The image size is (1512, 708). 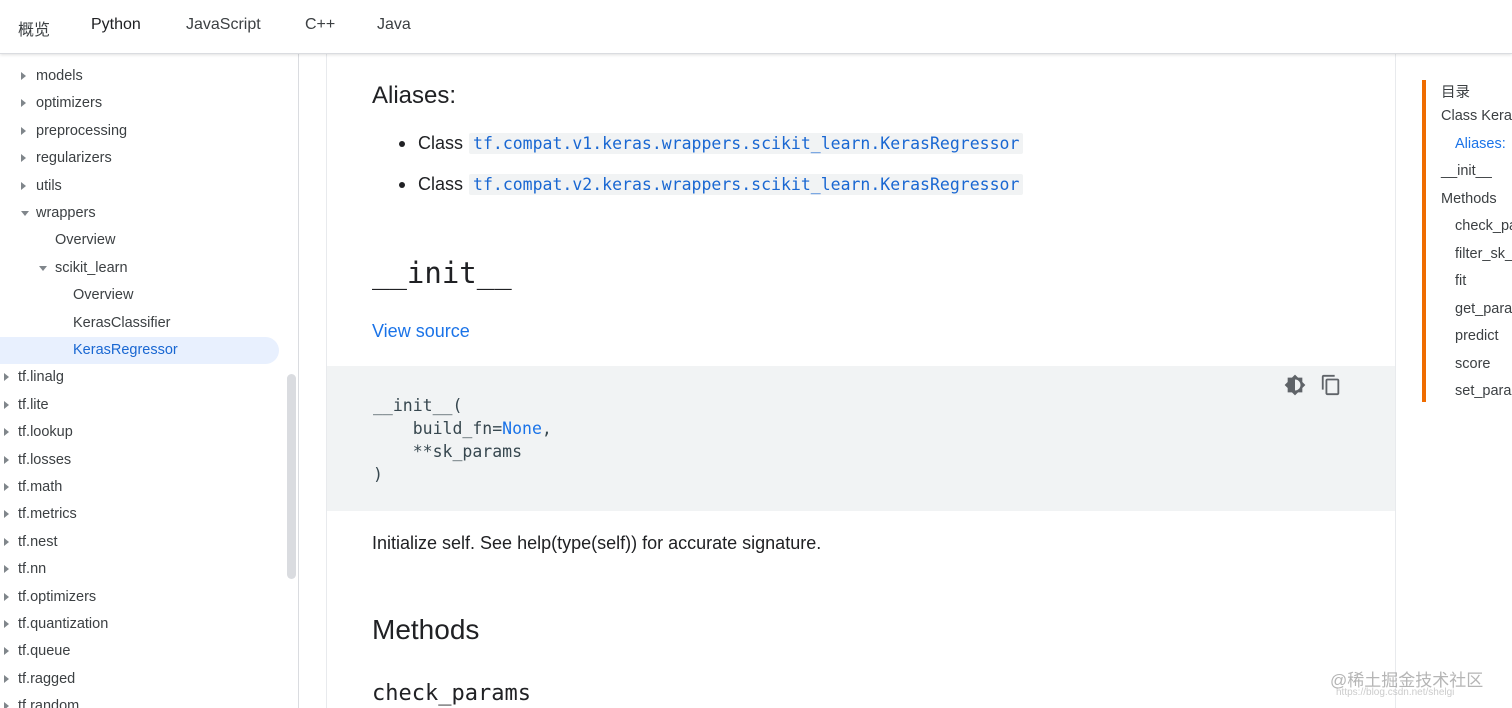 I want to click on sidebar-item-label: tf.quantization, so click(x=63, y=624).